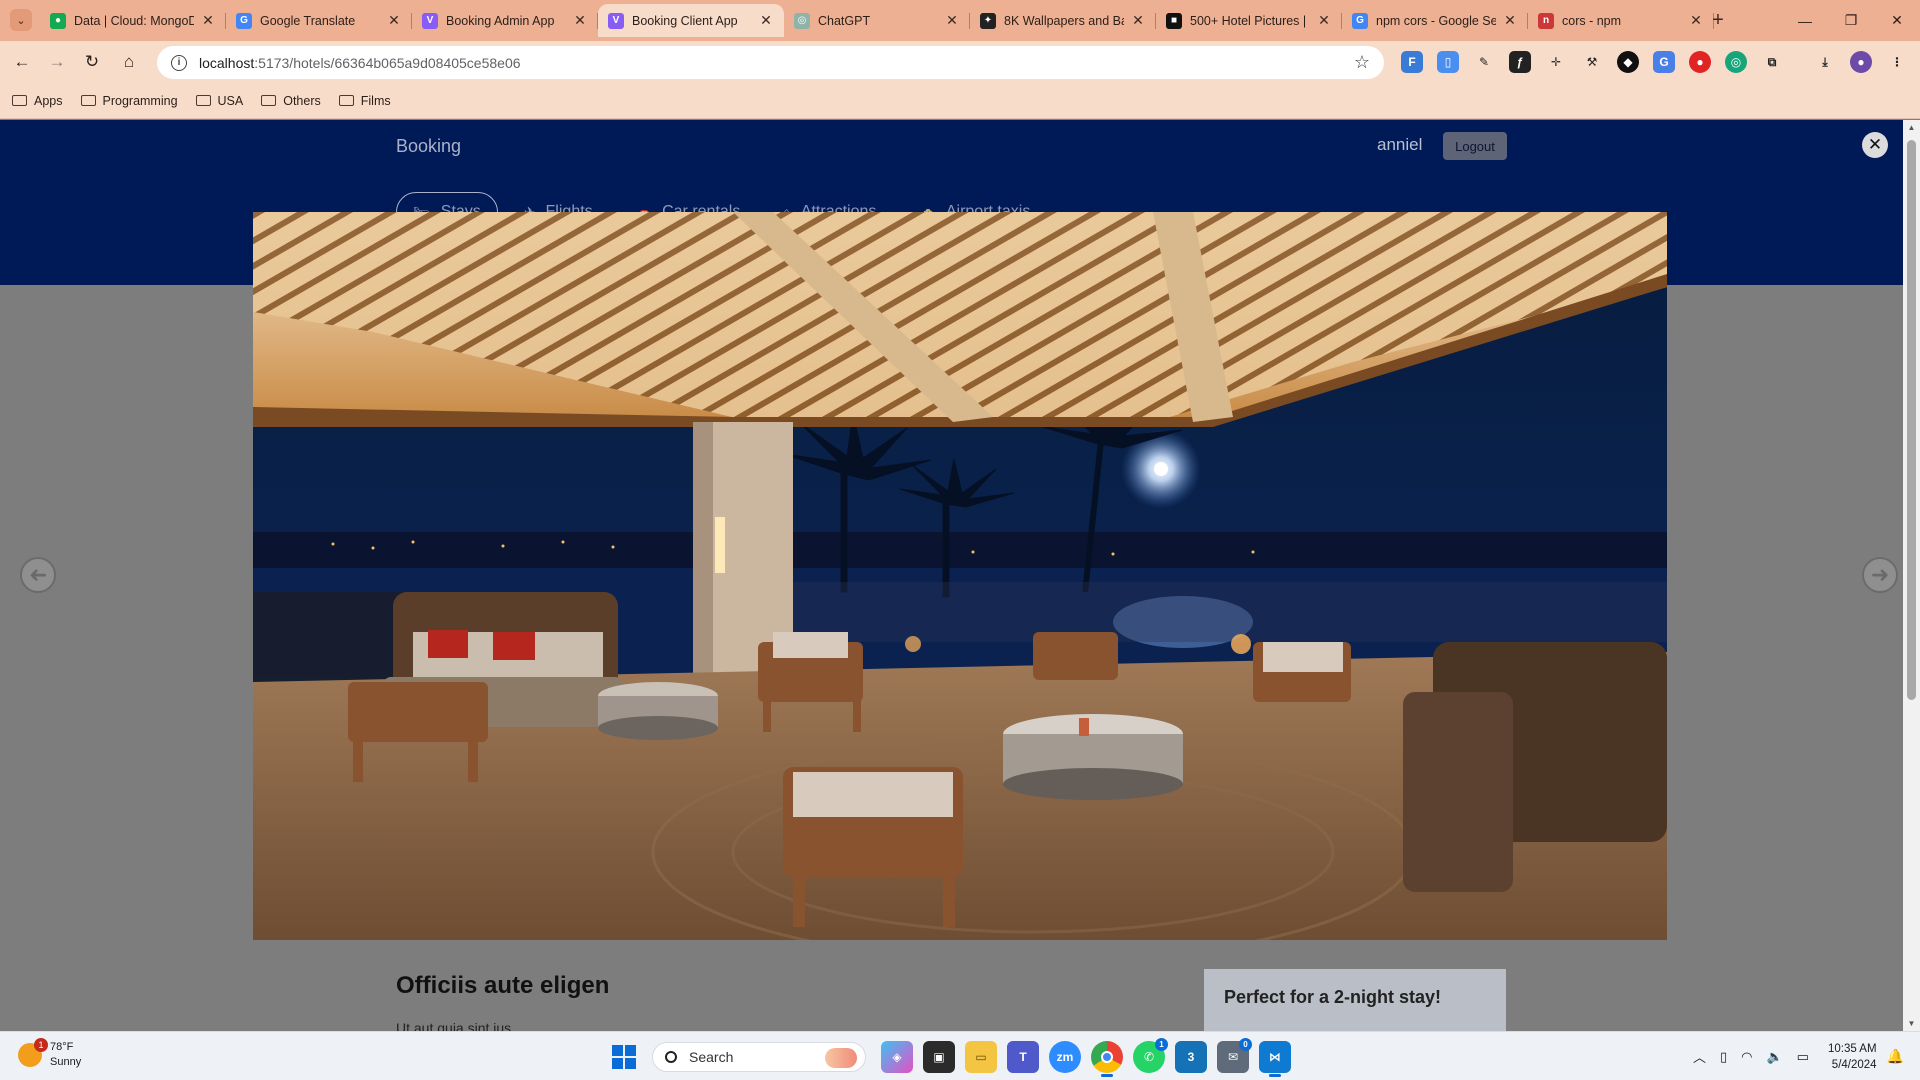 The image size is (1920, 1080). What do you see at coordinates (759, 1056) in the screenshot?
I see `taskbar-search: Search` at bounding box center [759, 1056].